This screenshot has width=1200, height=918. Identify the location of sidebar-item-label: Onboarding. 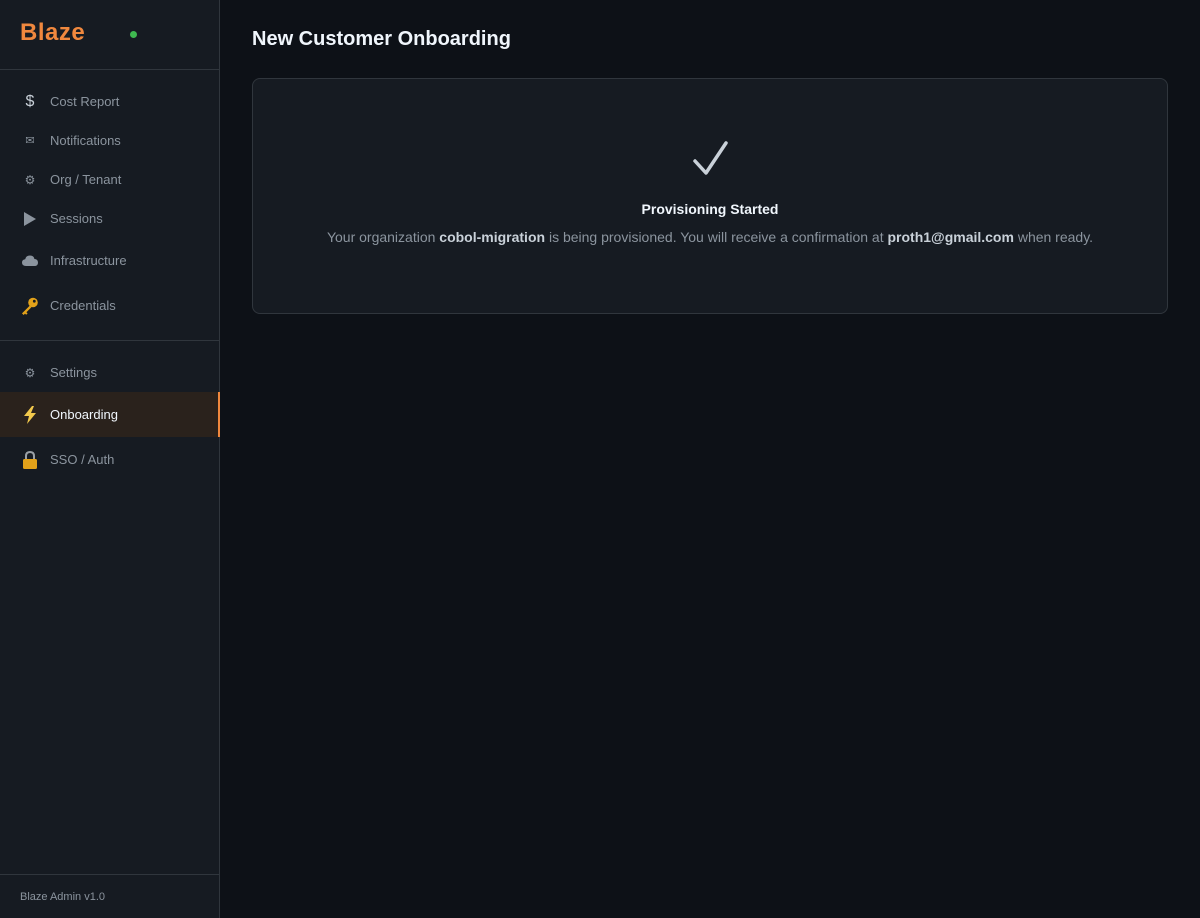
(84, 414).